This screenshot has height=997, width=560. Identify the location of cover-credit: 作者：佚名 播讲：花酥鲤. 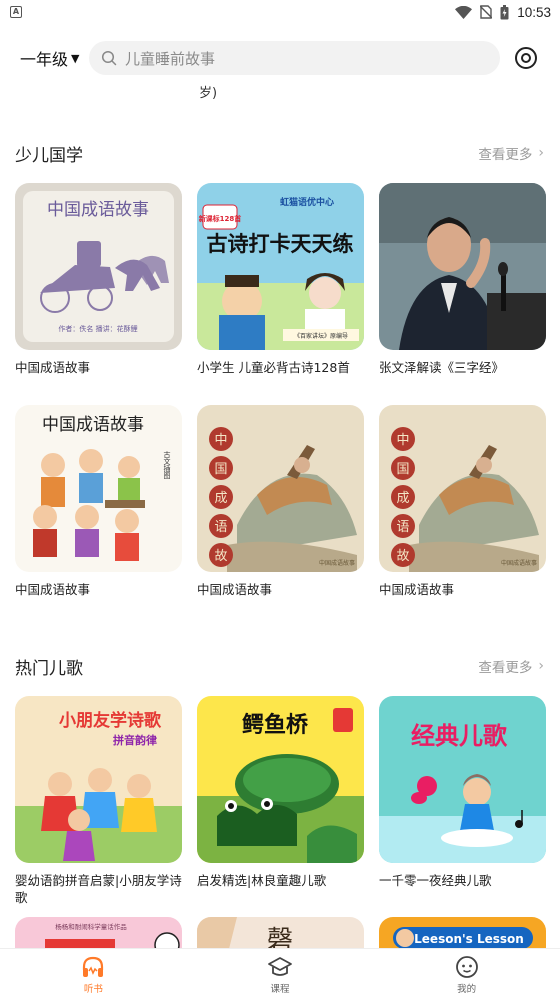
(97, 328).